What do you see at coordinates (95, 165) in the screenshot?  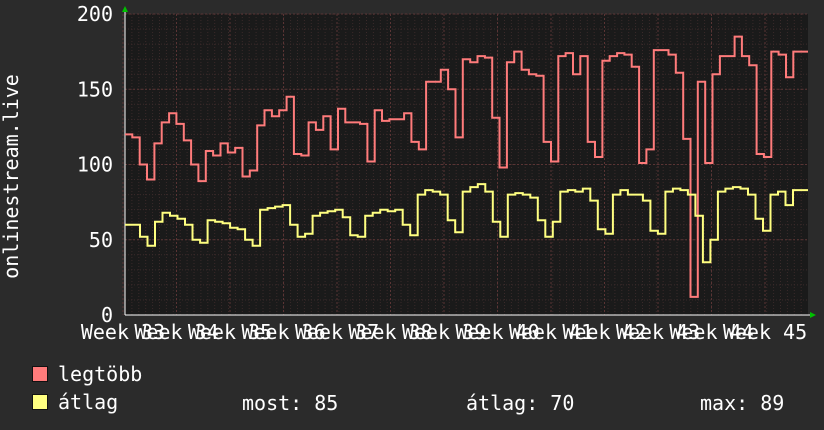 I see `y-tick-label: 100` at bounding box center [95, 165].